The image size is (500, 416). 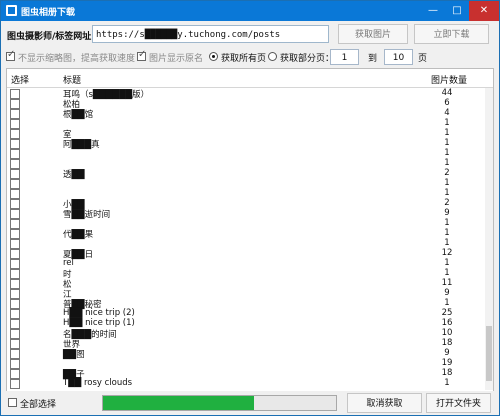 I want to click on table-row: 小██ 2, so click(x=246, y=204).